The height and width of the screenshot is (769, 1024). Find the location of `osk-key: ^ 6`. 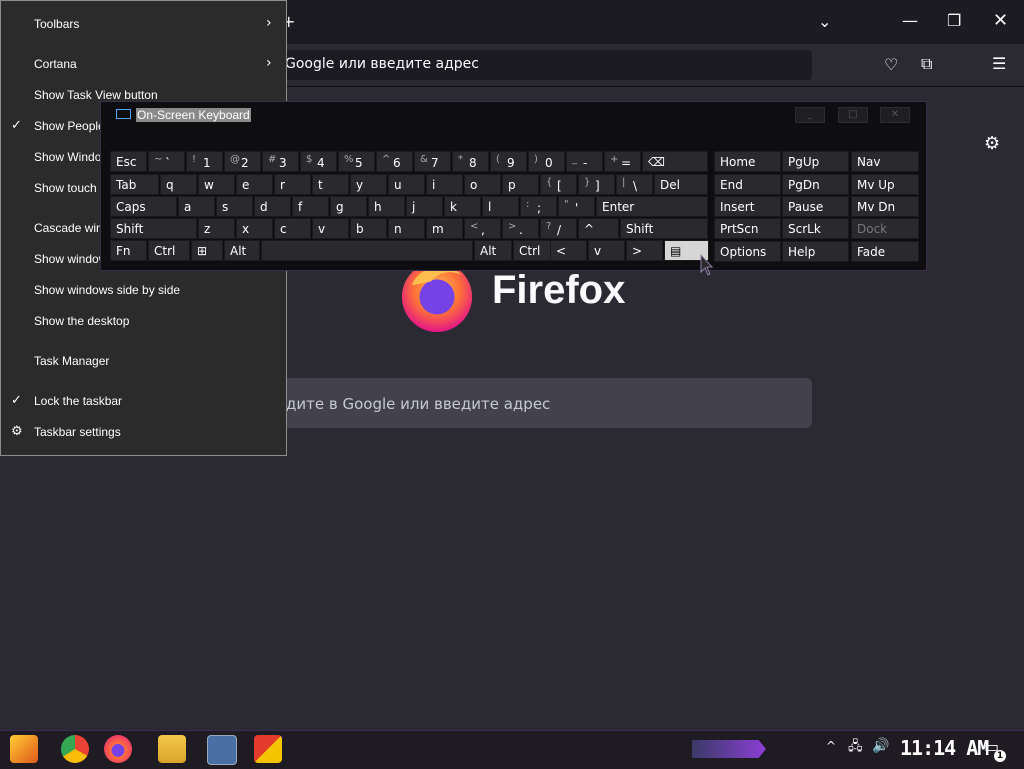

osk-key: ^ 6 is located at coordinates (394, 161).